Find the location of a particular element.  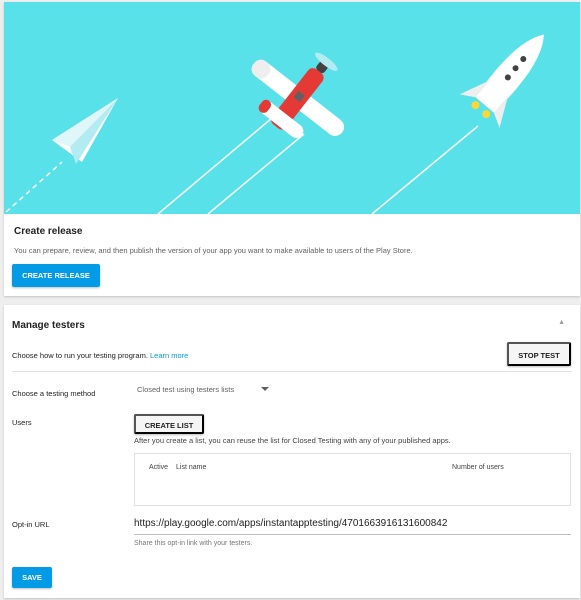

testers-list-table: Active List name Number of users is located at coordinates (352, 479).